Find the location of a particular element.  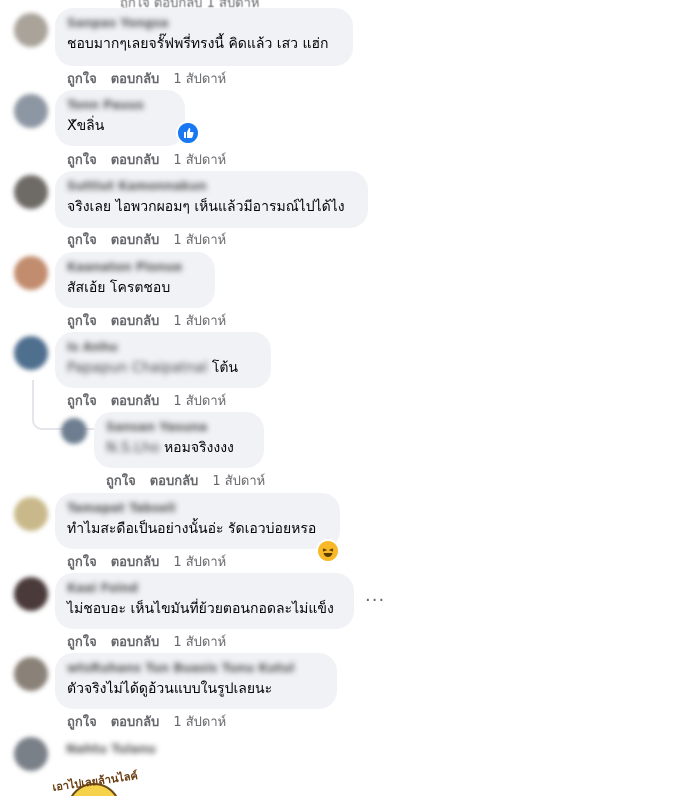

mention-link: N.S.Lho is located at coordinates (133, 448).